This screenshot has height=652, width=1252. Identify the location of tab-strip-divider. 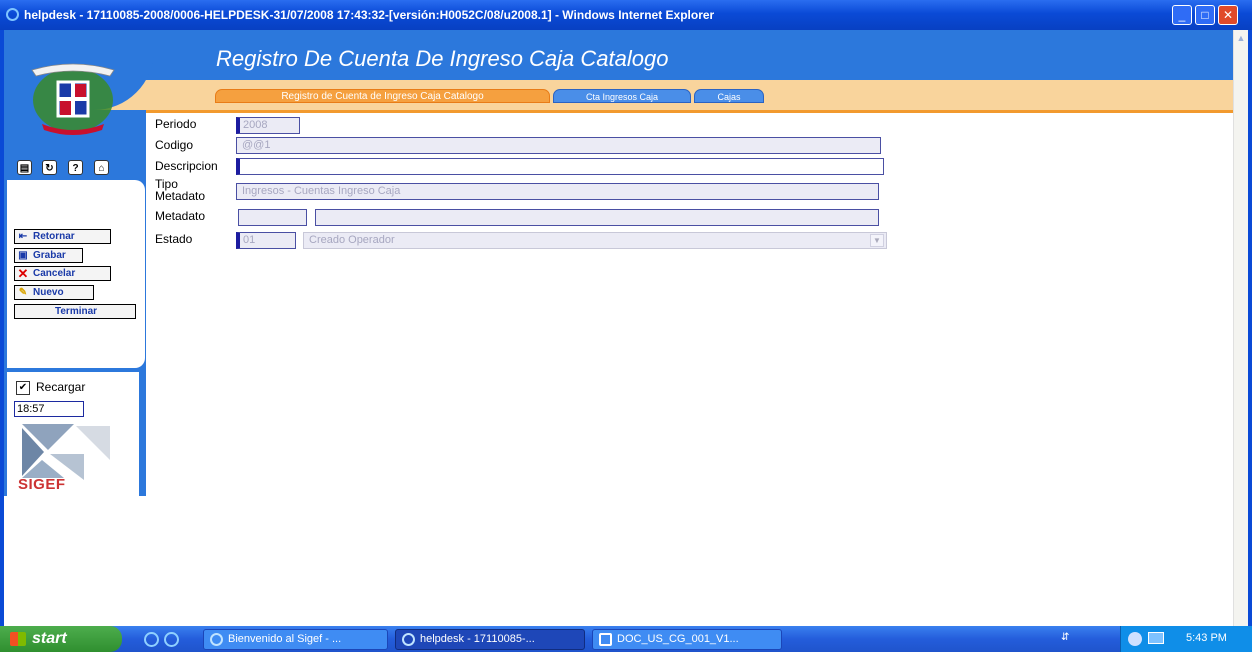
(689, 111).